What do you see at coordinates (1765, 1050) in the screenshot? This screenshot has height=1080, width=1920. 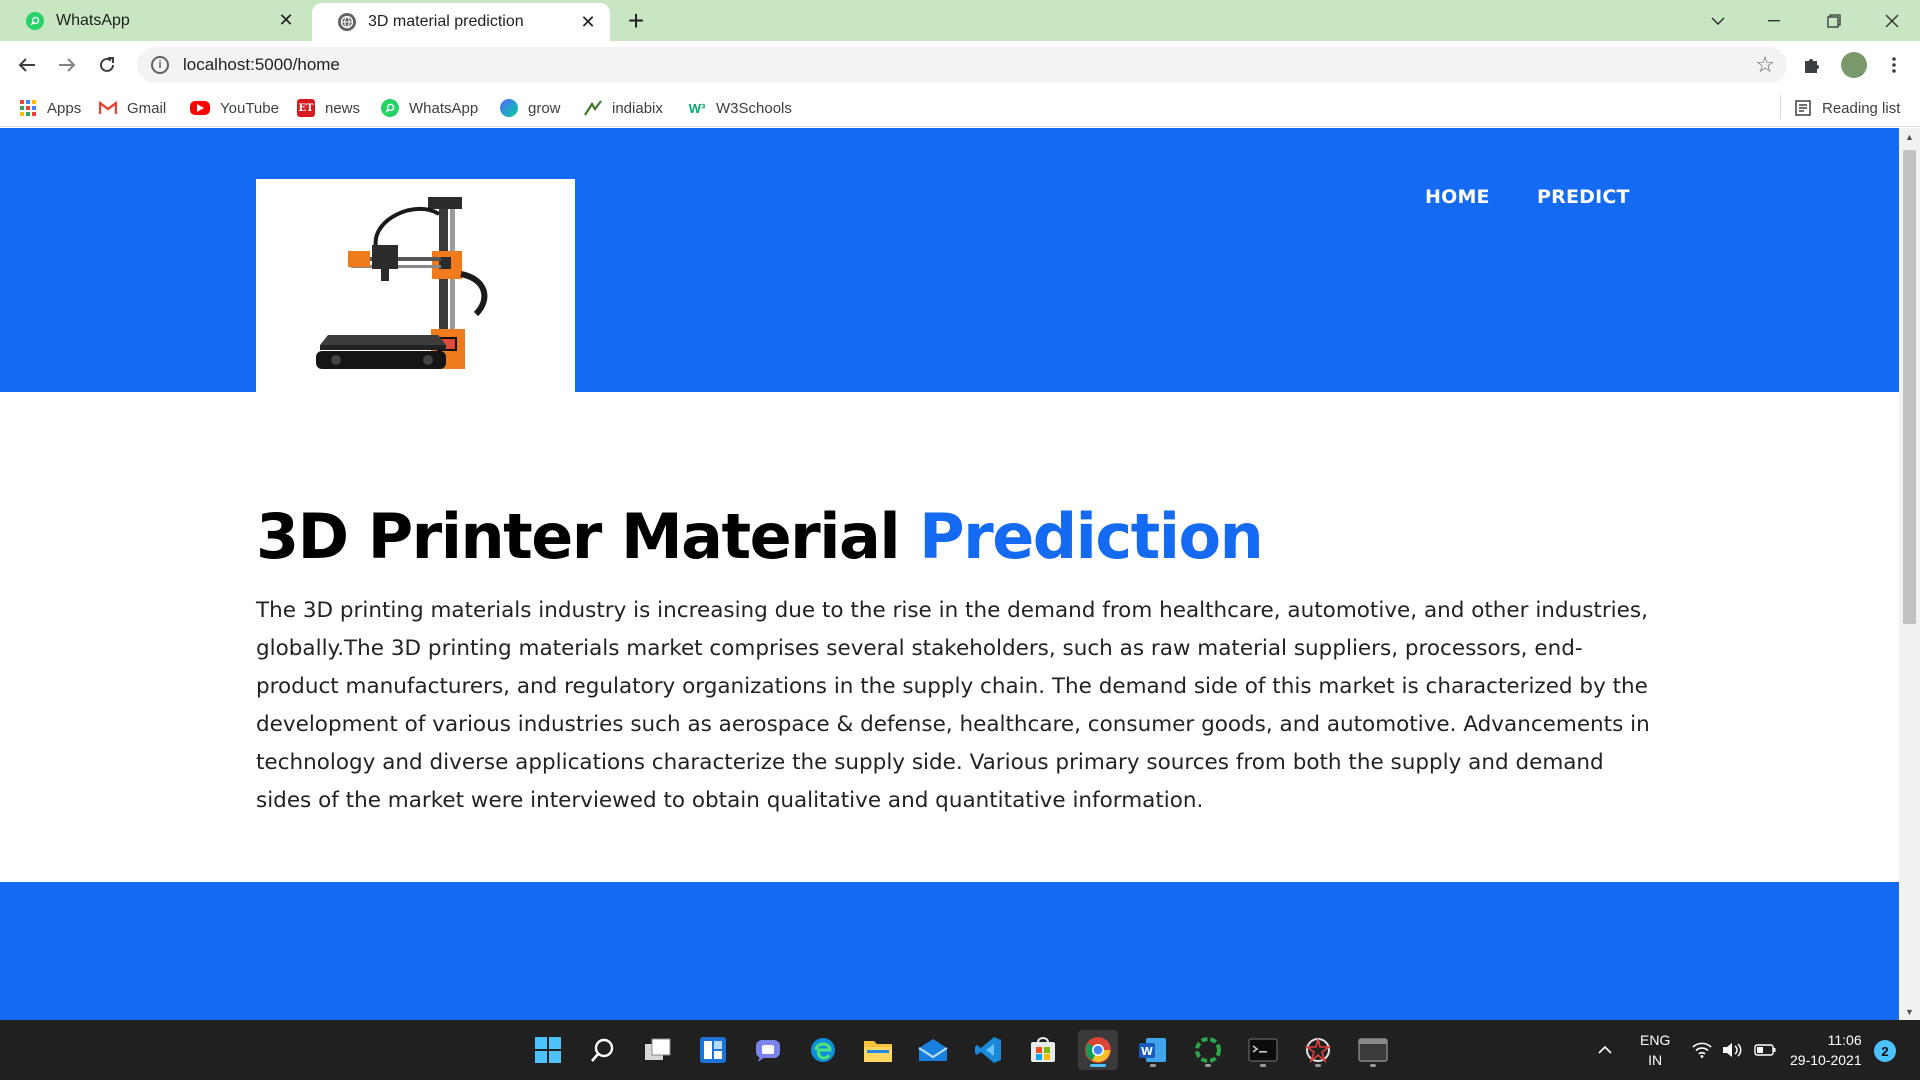 I see `battery-icon` at bounding box center [1765, 1050].